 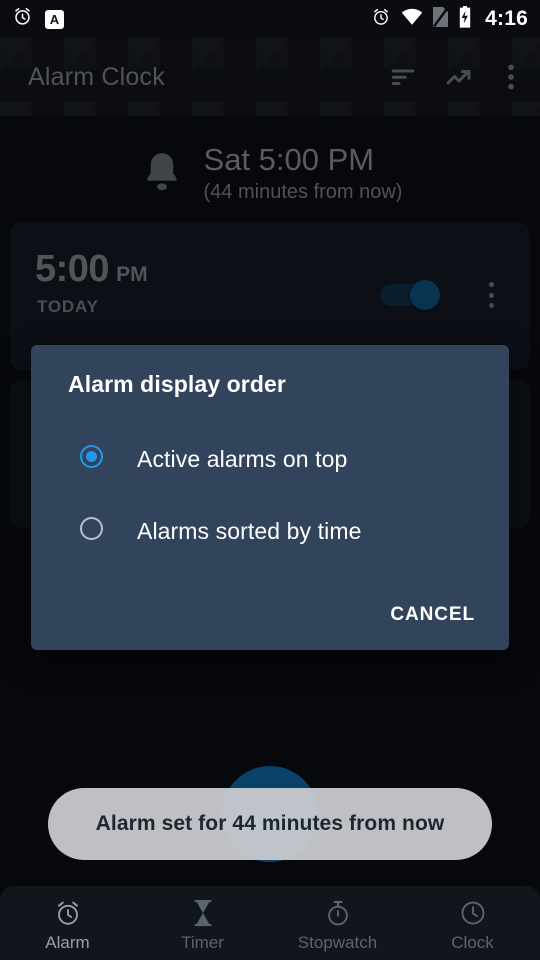 I want to click on status-bar-right-icons: 4:16, so click(x=455, y=19).